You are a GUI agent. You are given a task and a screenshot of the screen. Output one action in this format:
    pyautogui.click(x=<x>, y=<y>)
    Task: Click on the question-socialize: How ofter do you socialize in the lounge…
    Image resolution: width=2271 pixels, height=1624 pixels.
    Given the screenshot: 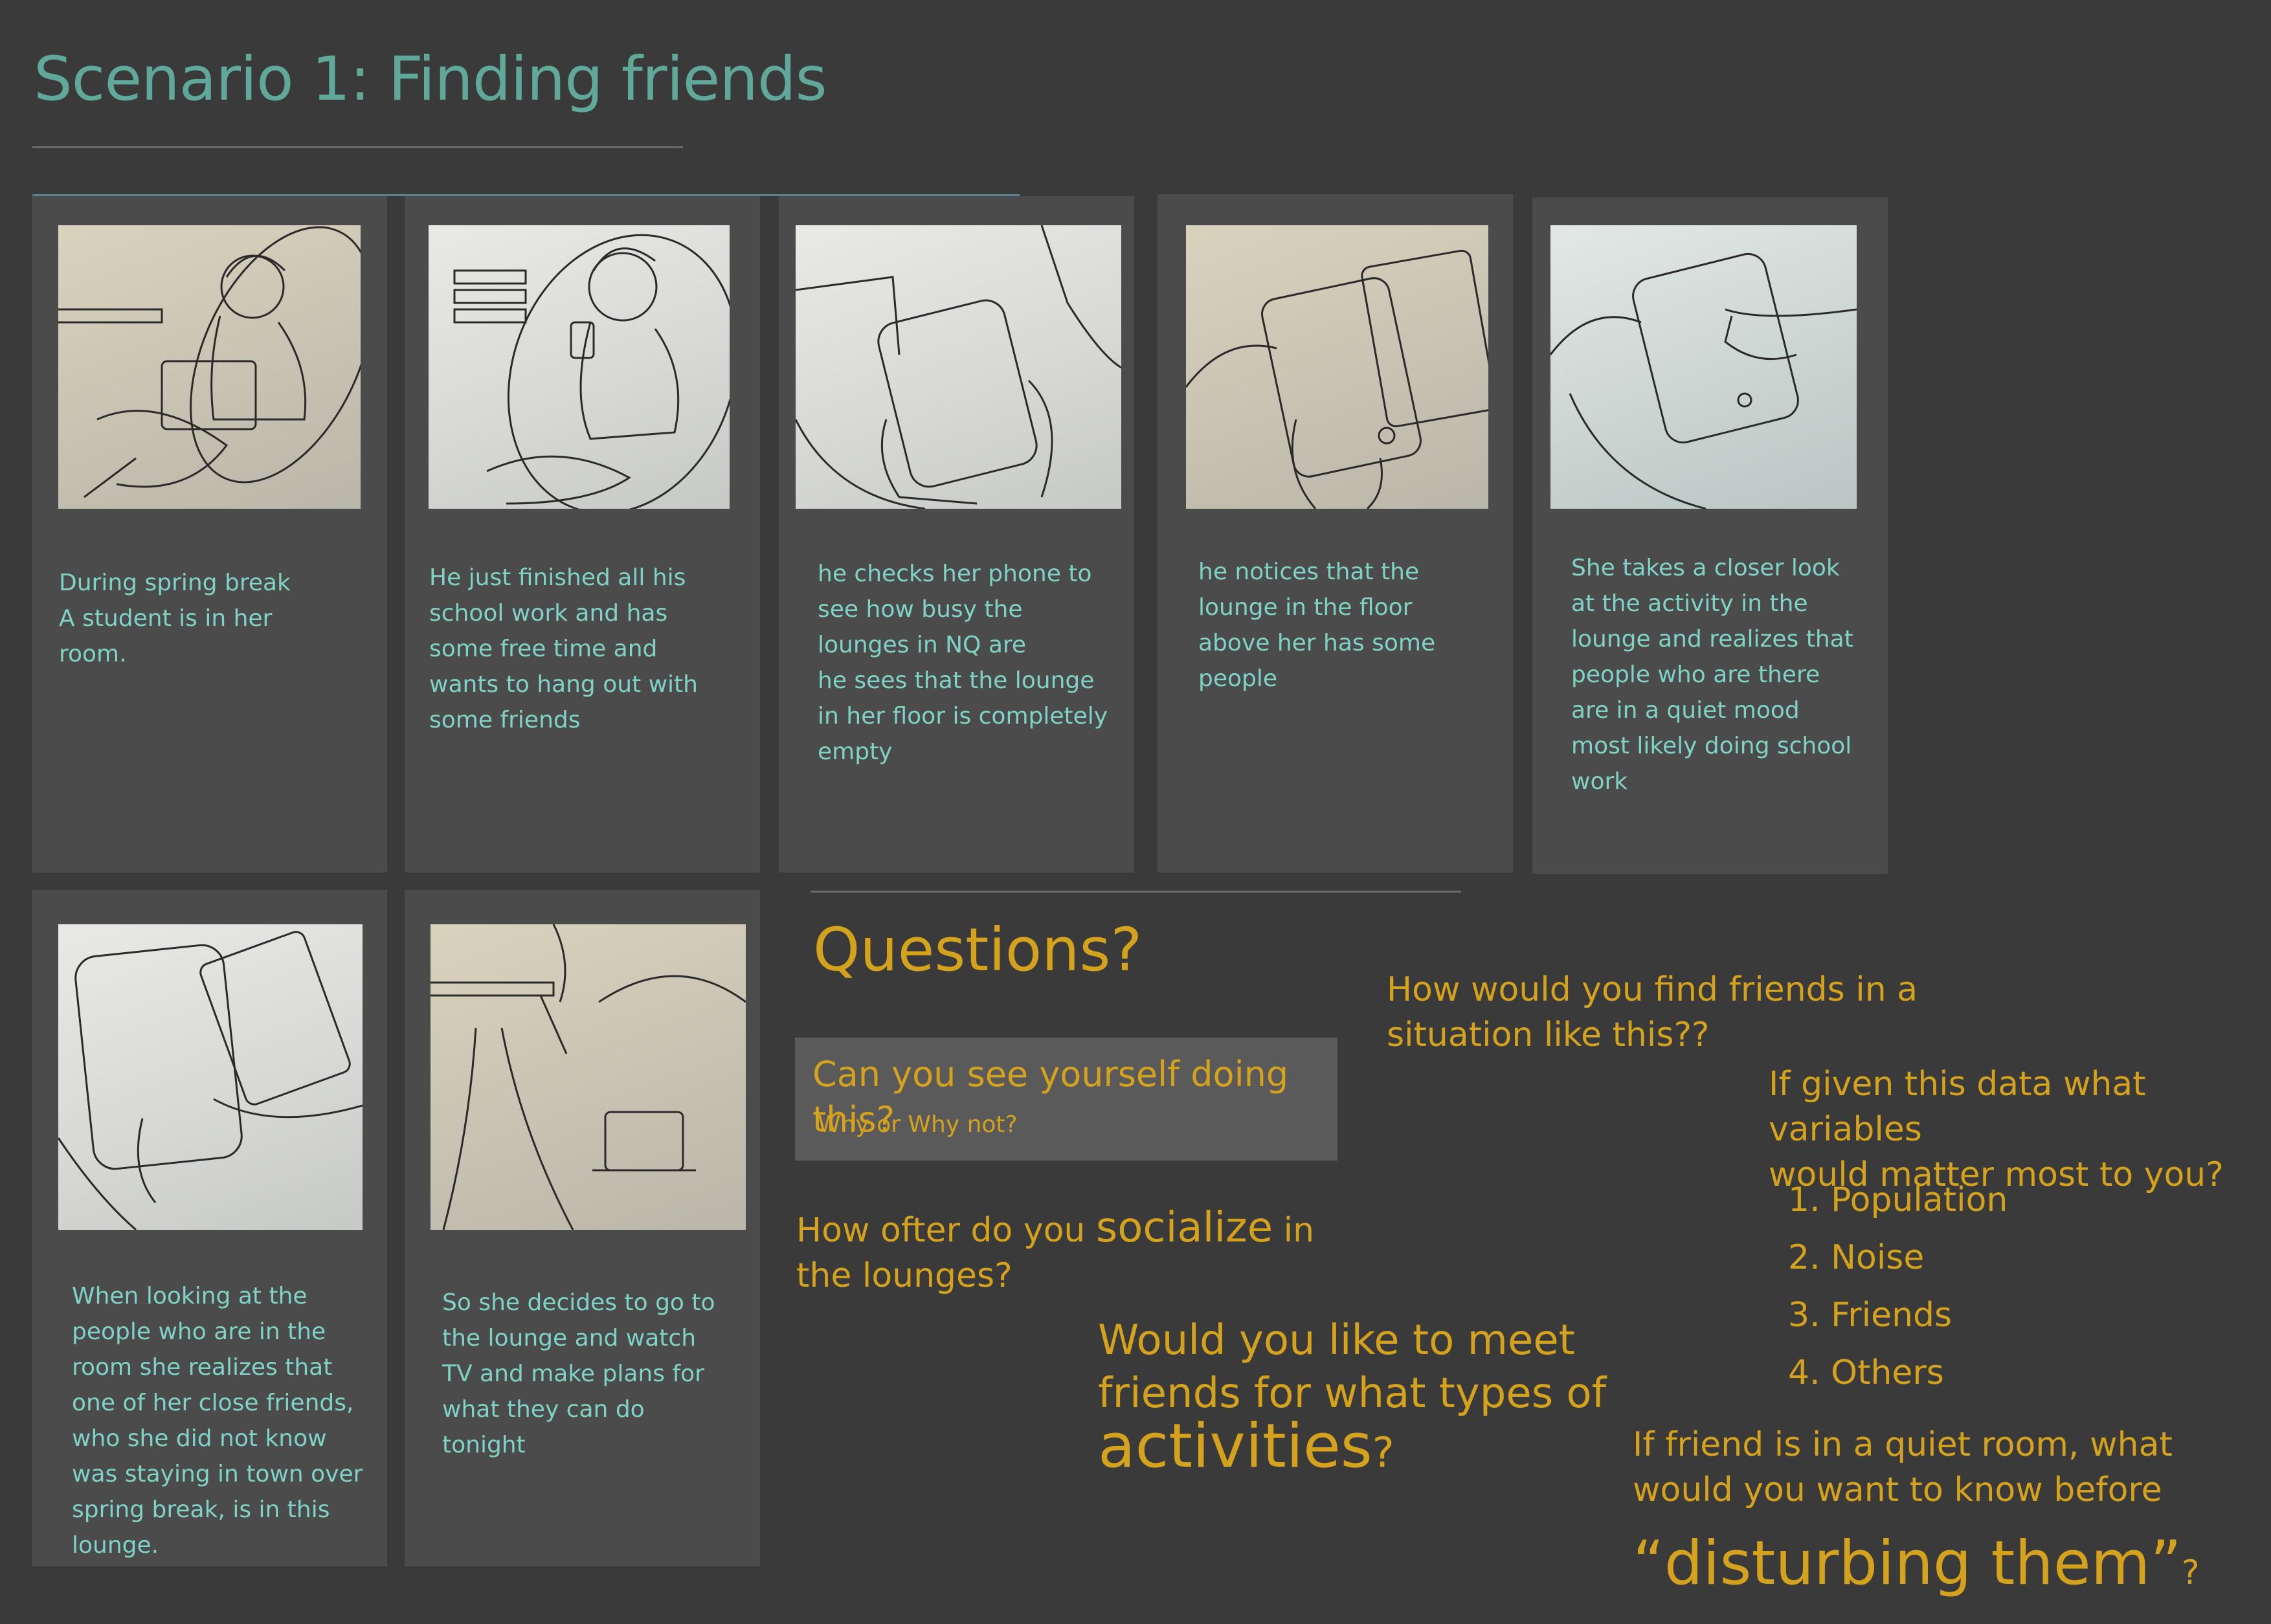 What is the action you would take?
    pyautogui.click(x=1055, y=1252)
    